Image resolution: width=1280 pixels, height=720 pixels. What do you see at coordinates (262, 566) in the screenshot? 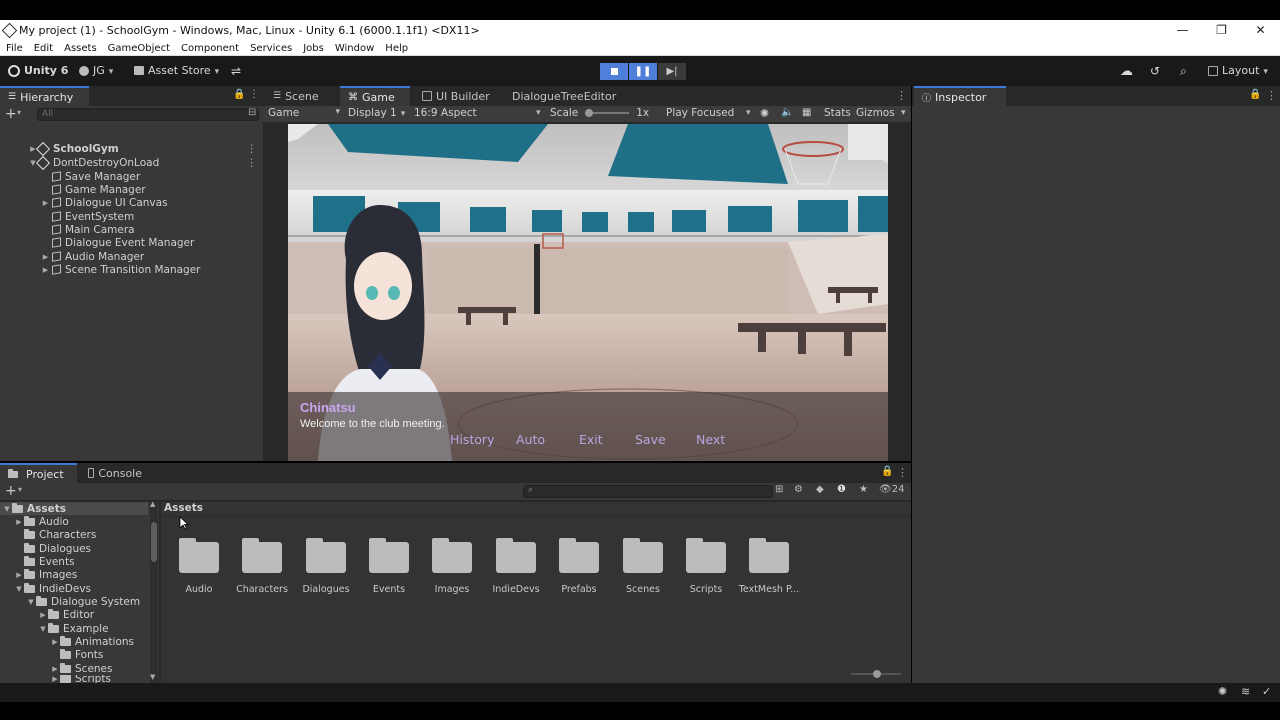
I see `asset-folder-characters: Characters` at bounding box center [262, 566].